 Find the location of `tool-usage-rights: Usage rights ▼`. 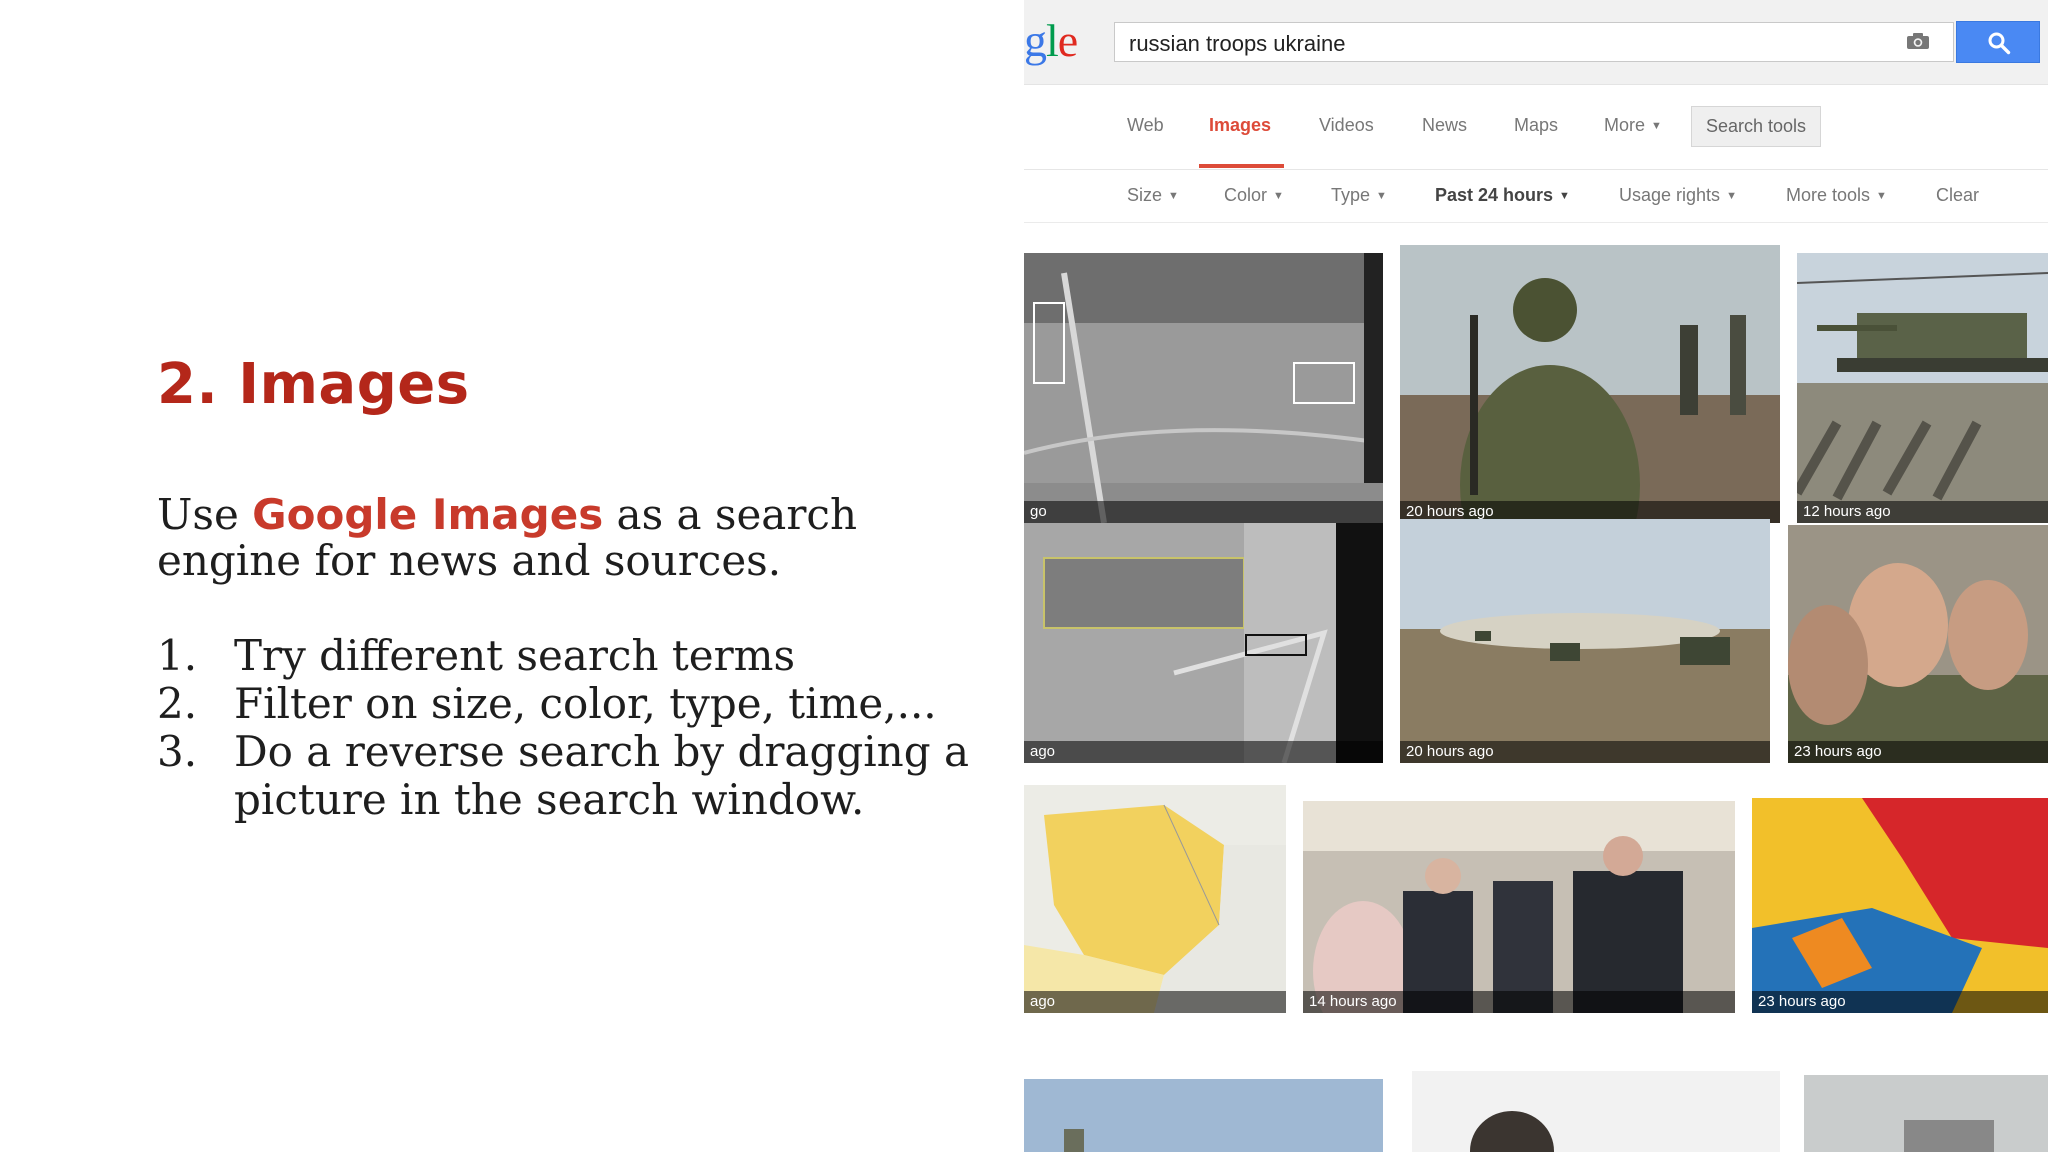

tool-usage-rights: Usage rights ▼ is located at coordinates (1678, 195).